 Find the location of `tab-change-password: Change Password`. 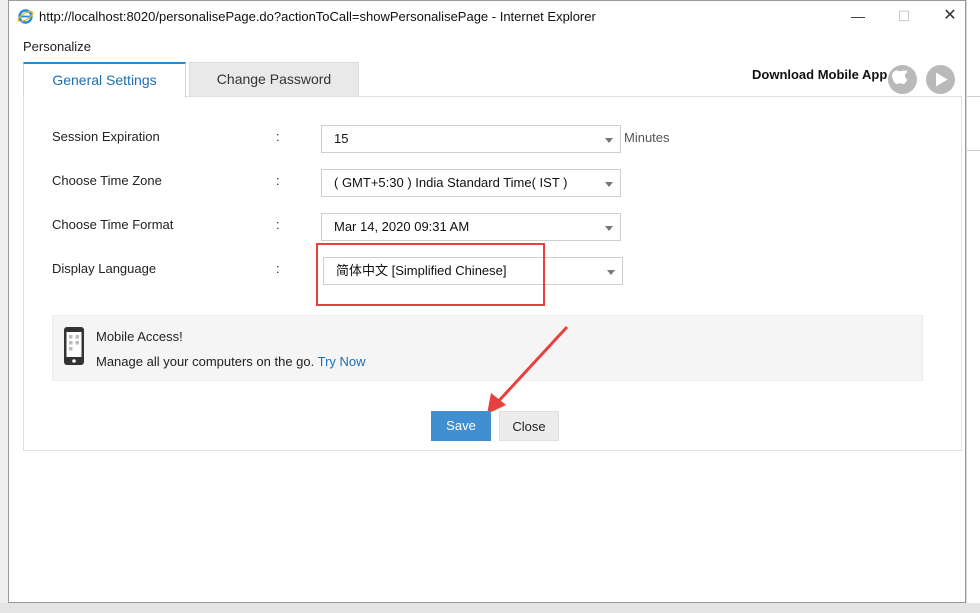

tab-change-password: Change Password is located at coordinates (274, 79).